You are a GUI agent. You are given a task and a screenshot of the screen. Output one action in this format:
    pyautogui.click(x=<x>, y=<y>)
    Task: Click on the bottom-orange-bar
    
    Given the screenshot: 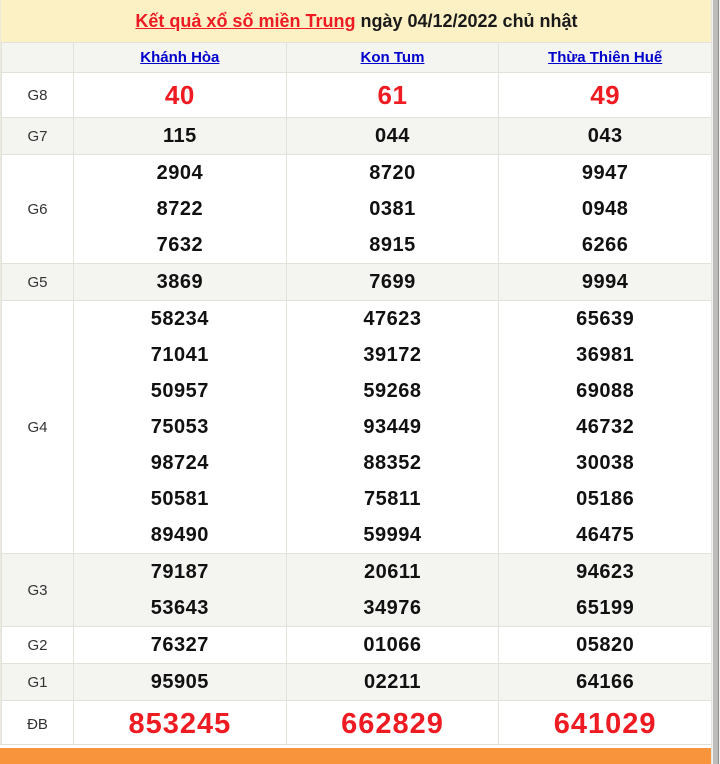 What is the action you would take?
    pyautogui.click(x=356, y=756)
    